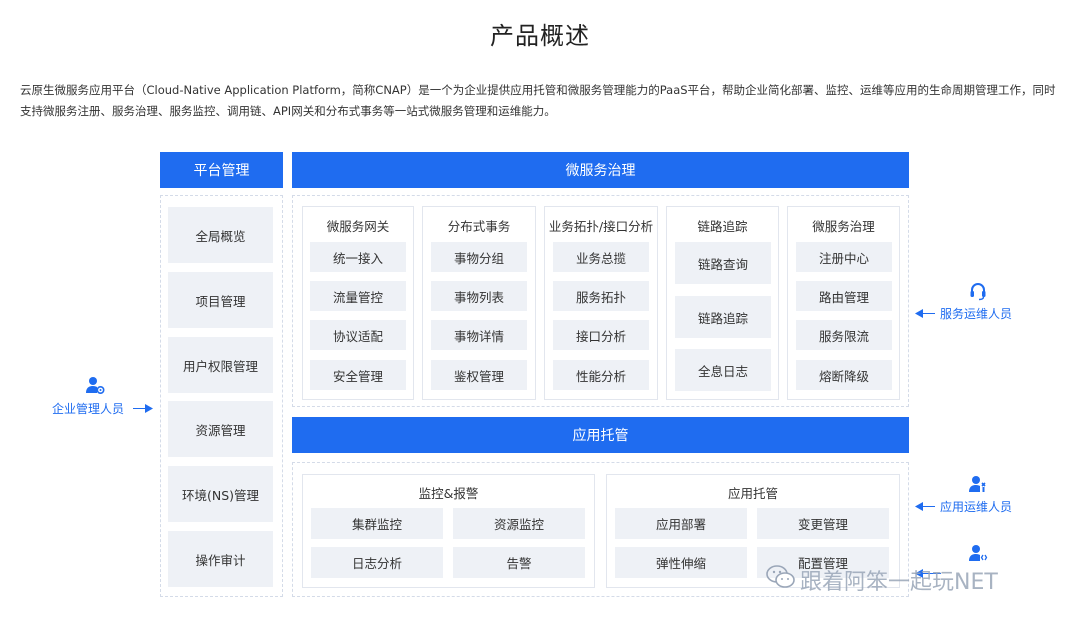 This screenshot has width=1080, height=626. I want to click on role-enterprise-admin: 企业管理人员, so click(88, 409).